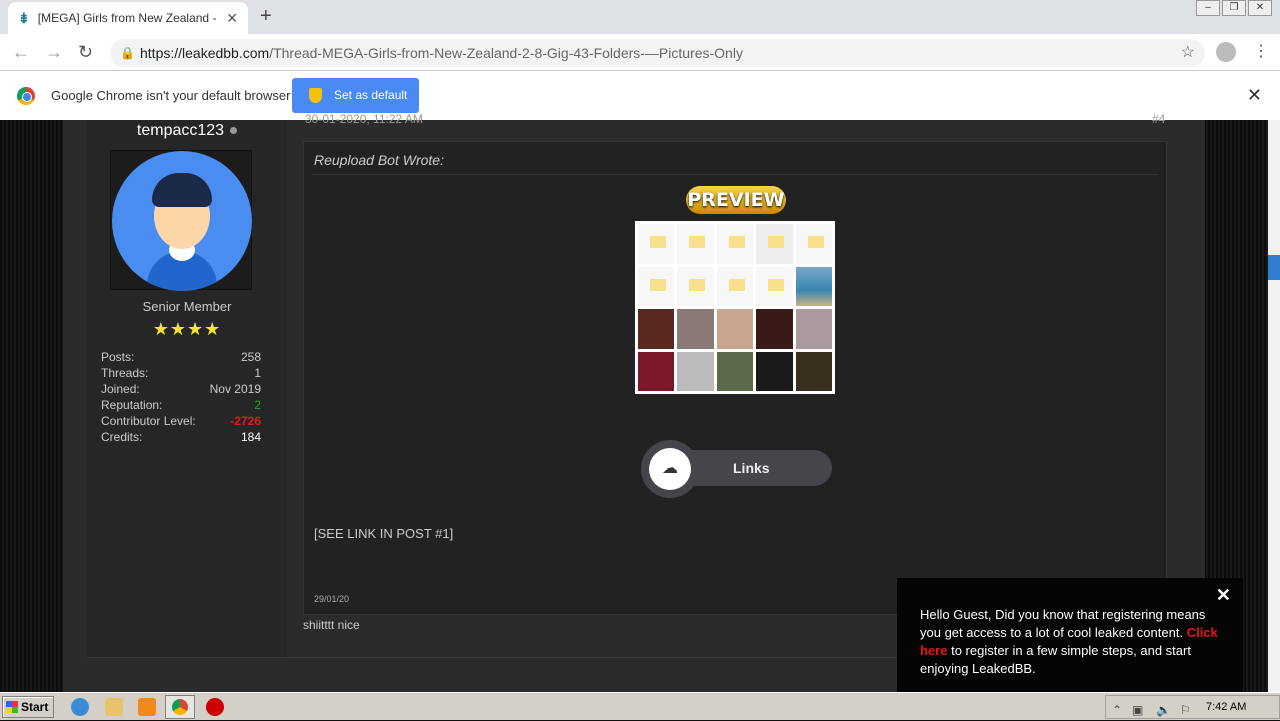  I want to click on post-datetime: 30-01-2020, 11:22 AM, so click(364, 119).